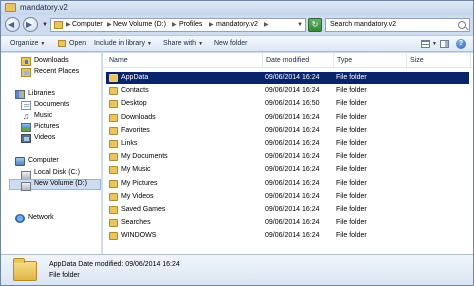 The image size is (474, 286). Describe the element at coordinates (87, 24) in the screenshot. I see `breadcrumb-computer: Computer` at that location.